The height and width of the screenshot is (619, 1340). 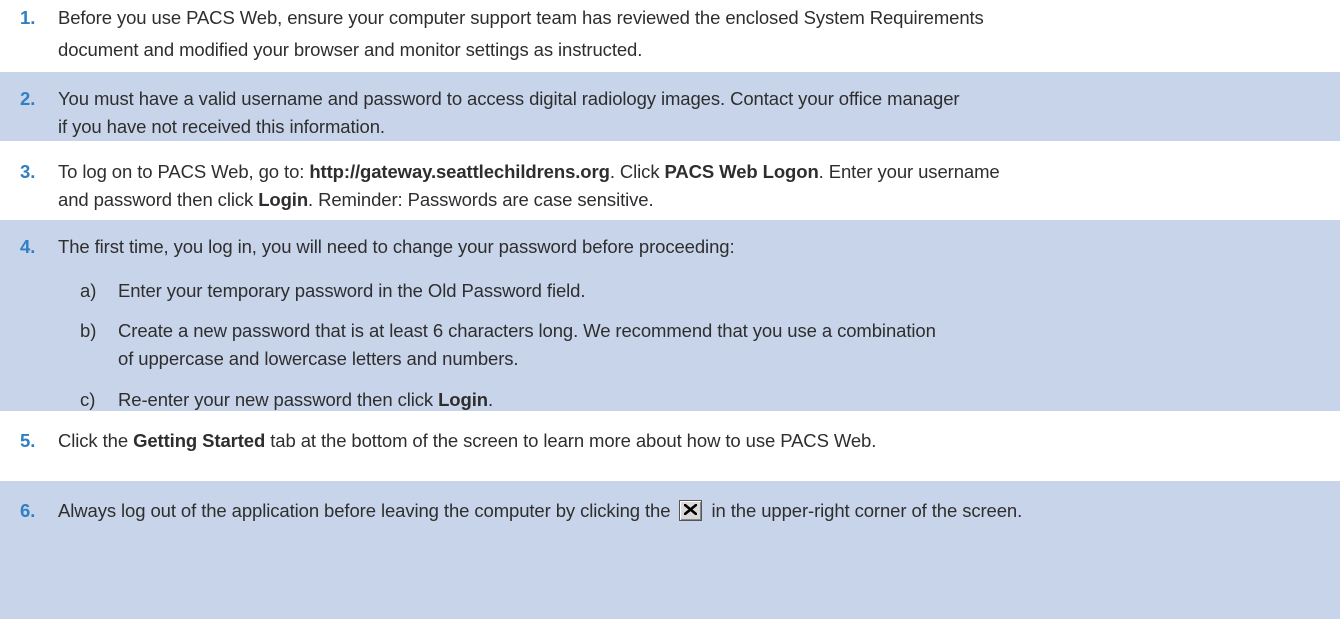 I want to click on bold-text: PACS Web Logon, so click(x=741, y=171).